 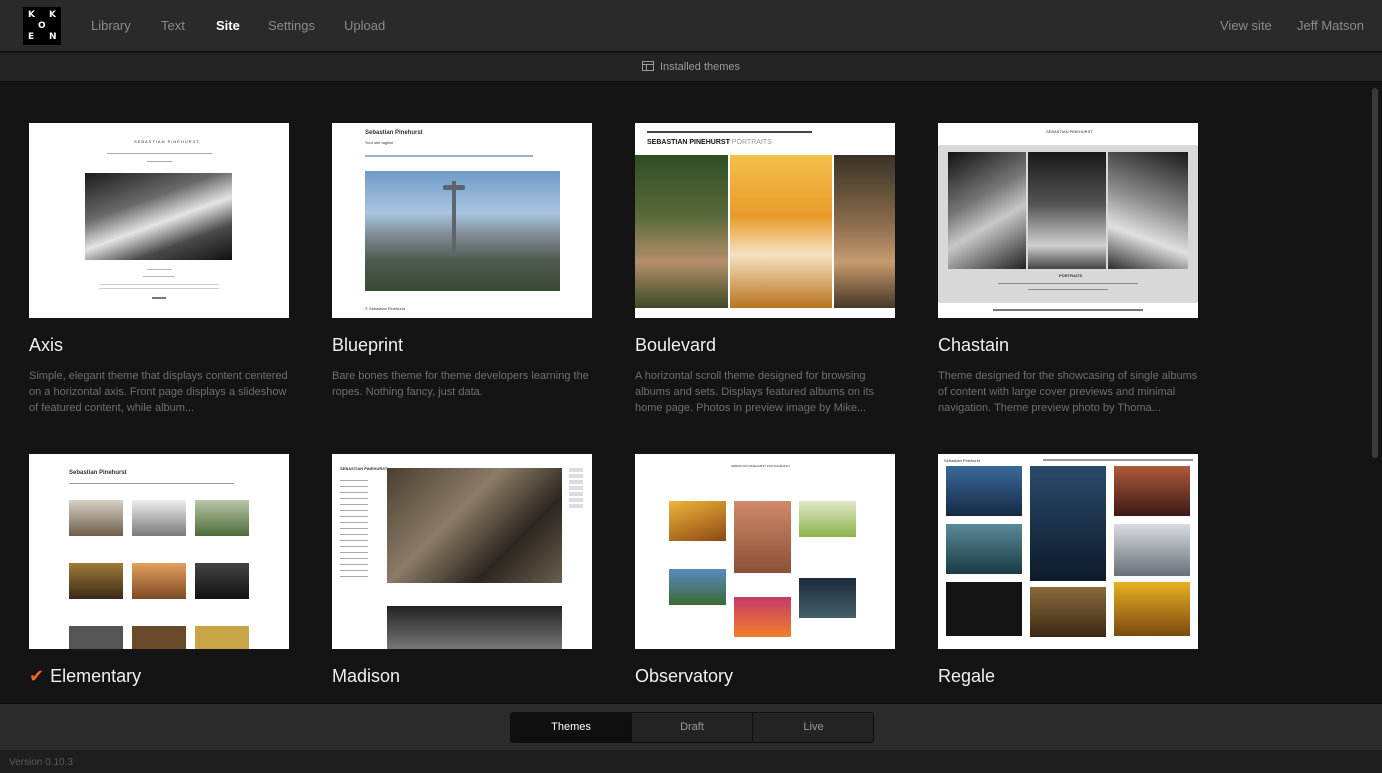 What do you see at coordinates (684, 676) in the screenshot?
I see `theme-name: Observatory` at bounding box center [684, 676].